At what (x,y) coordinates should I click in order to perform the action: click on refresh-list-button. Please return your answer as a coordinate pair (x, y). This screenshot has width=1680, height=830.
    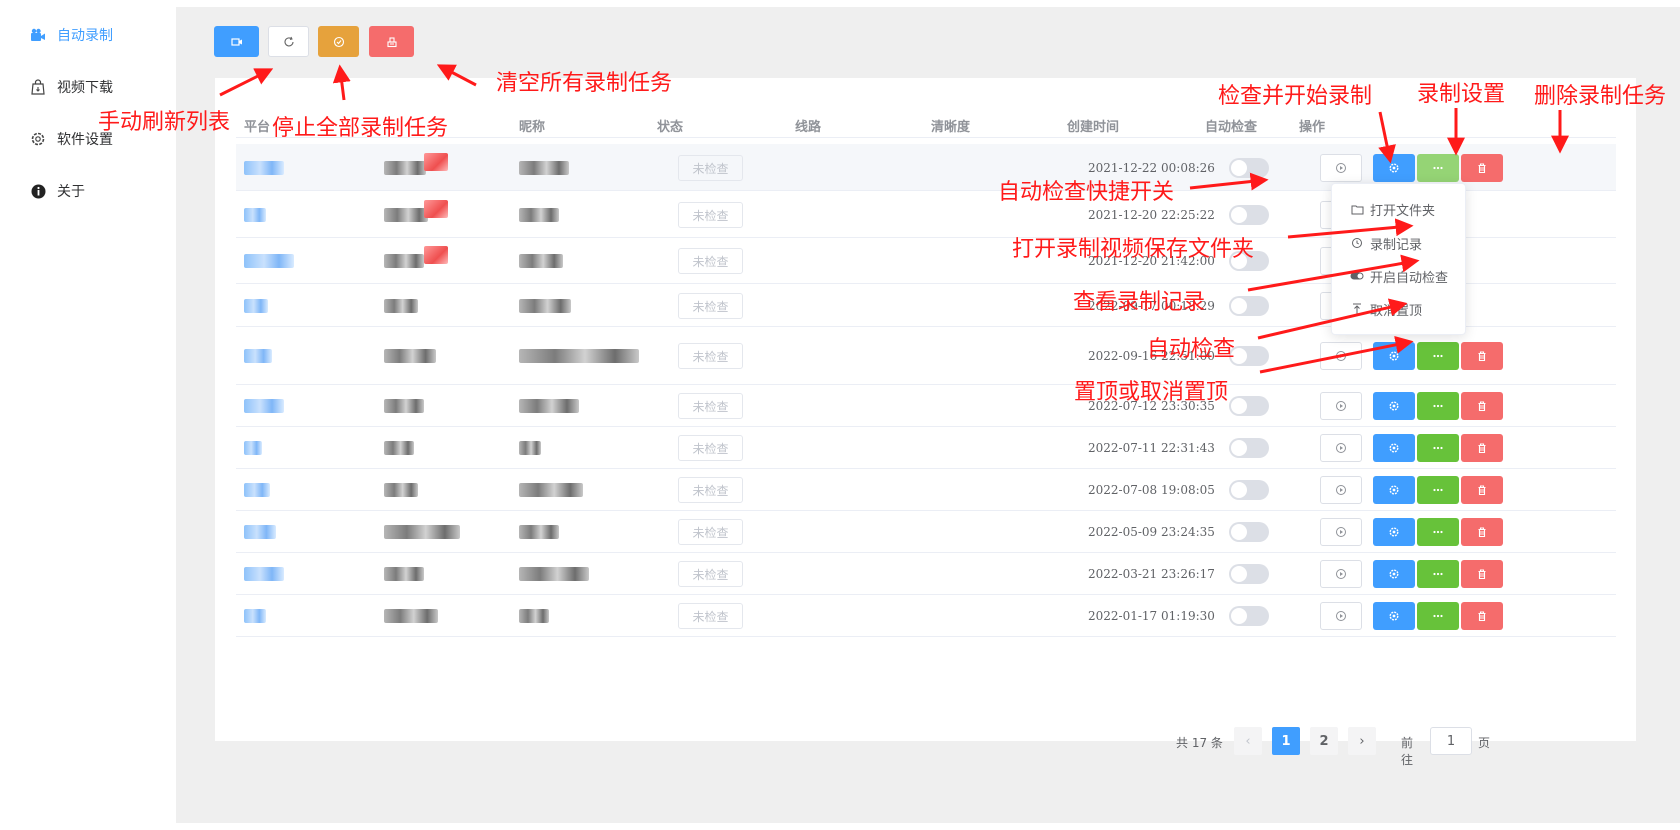
    Looking at the image, I should click on (288, 41).